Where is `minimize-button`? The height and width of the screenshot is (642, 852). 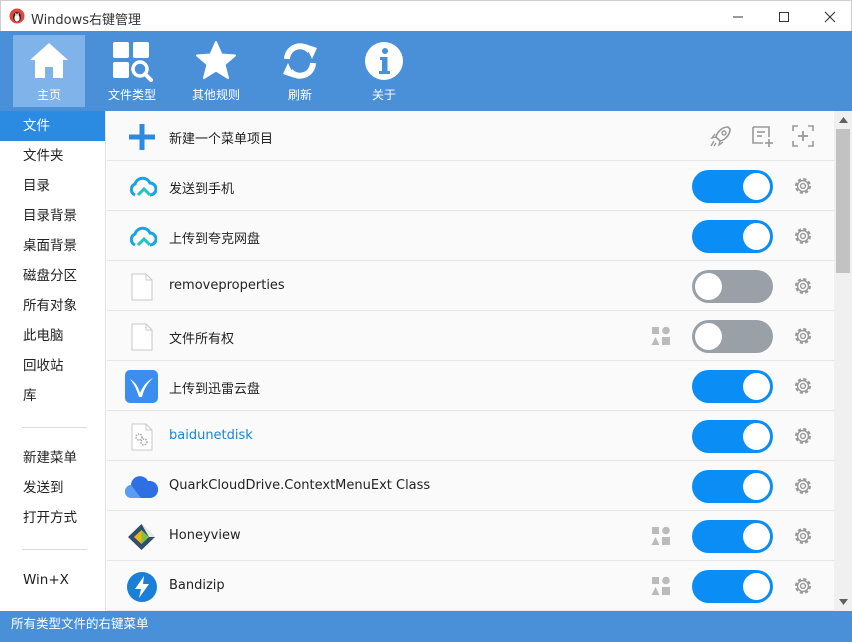
minimize-button is located at coordinates (738, 16).